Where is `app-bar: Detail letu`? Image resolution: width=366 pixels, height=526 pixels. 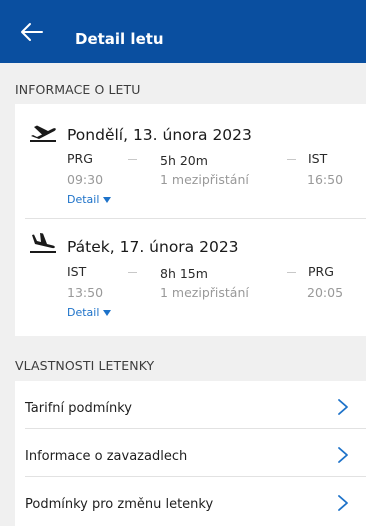 app-bar: Detail letu is located at coordinates (183, 31).